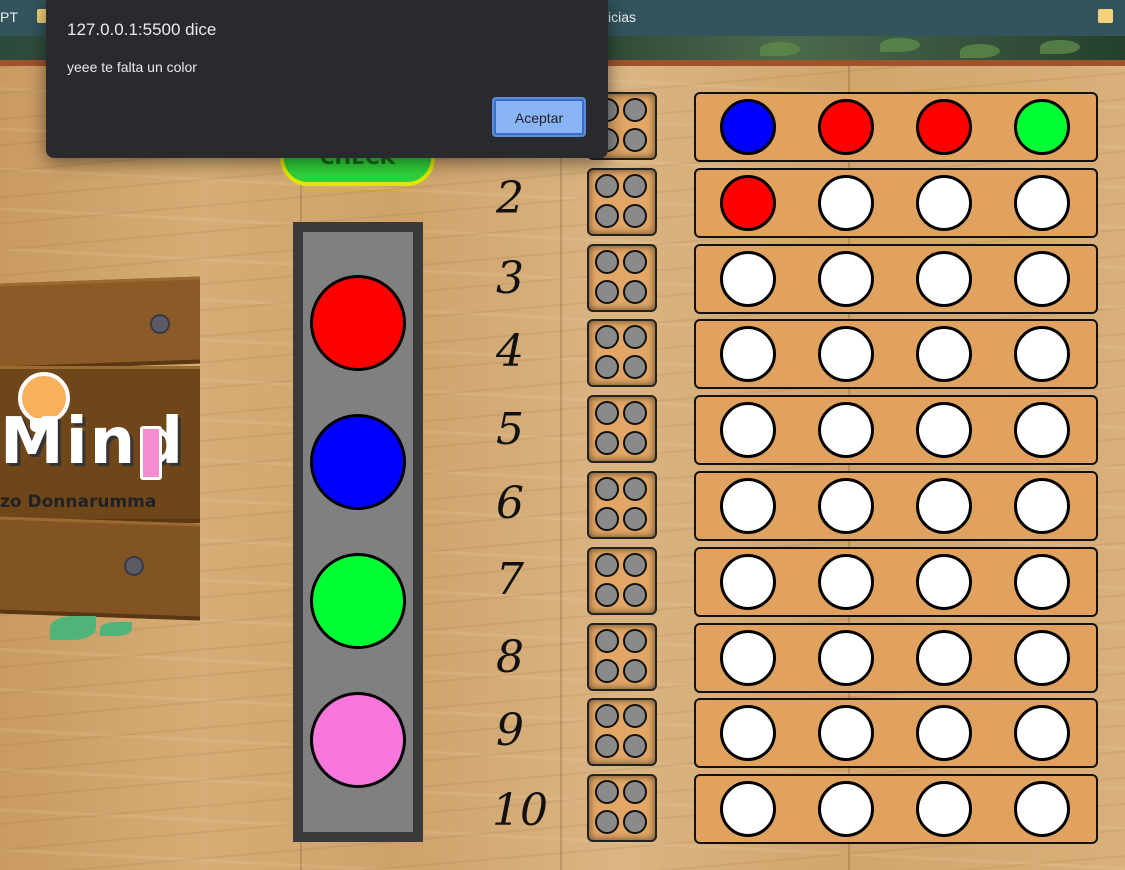 Image resolution: width=1125 pixels, height=870 pixels. I want to click on alert-title: 127.0.0.1:5500 dice, so click(142, 29).